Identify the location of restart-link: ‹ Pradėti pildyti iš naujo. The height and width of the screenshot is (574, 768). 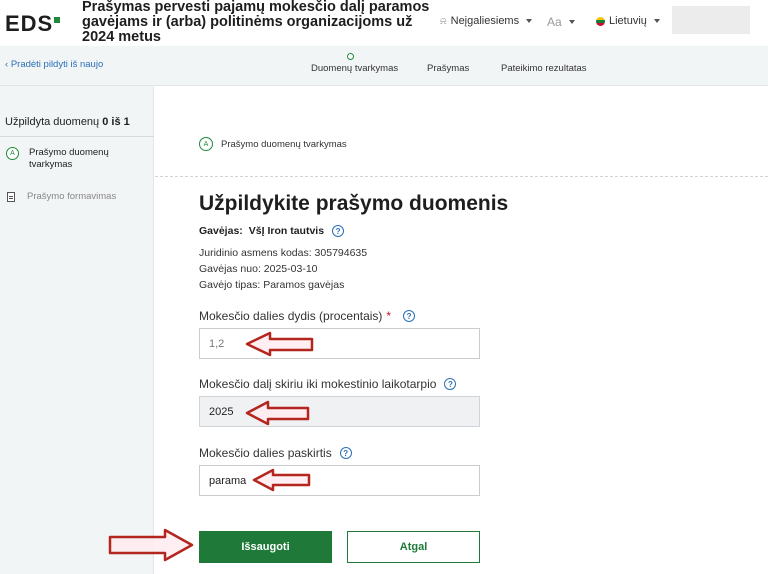
(54, 64).